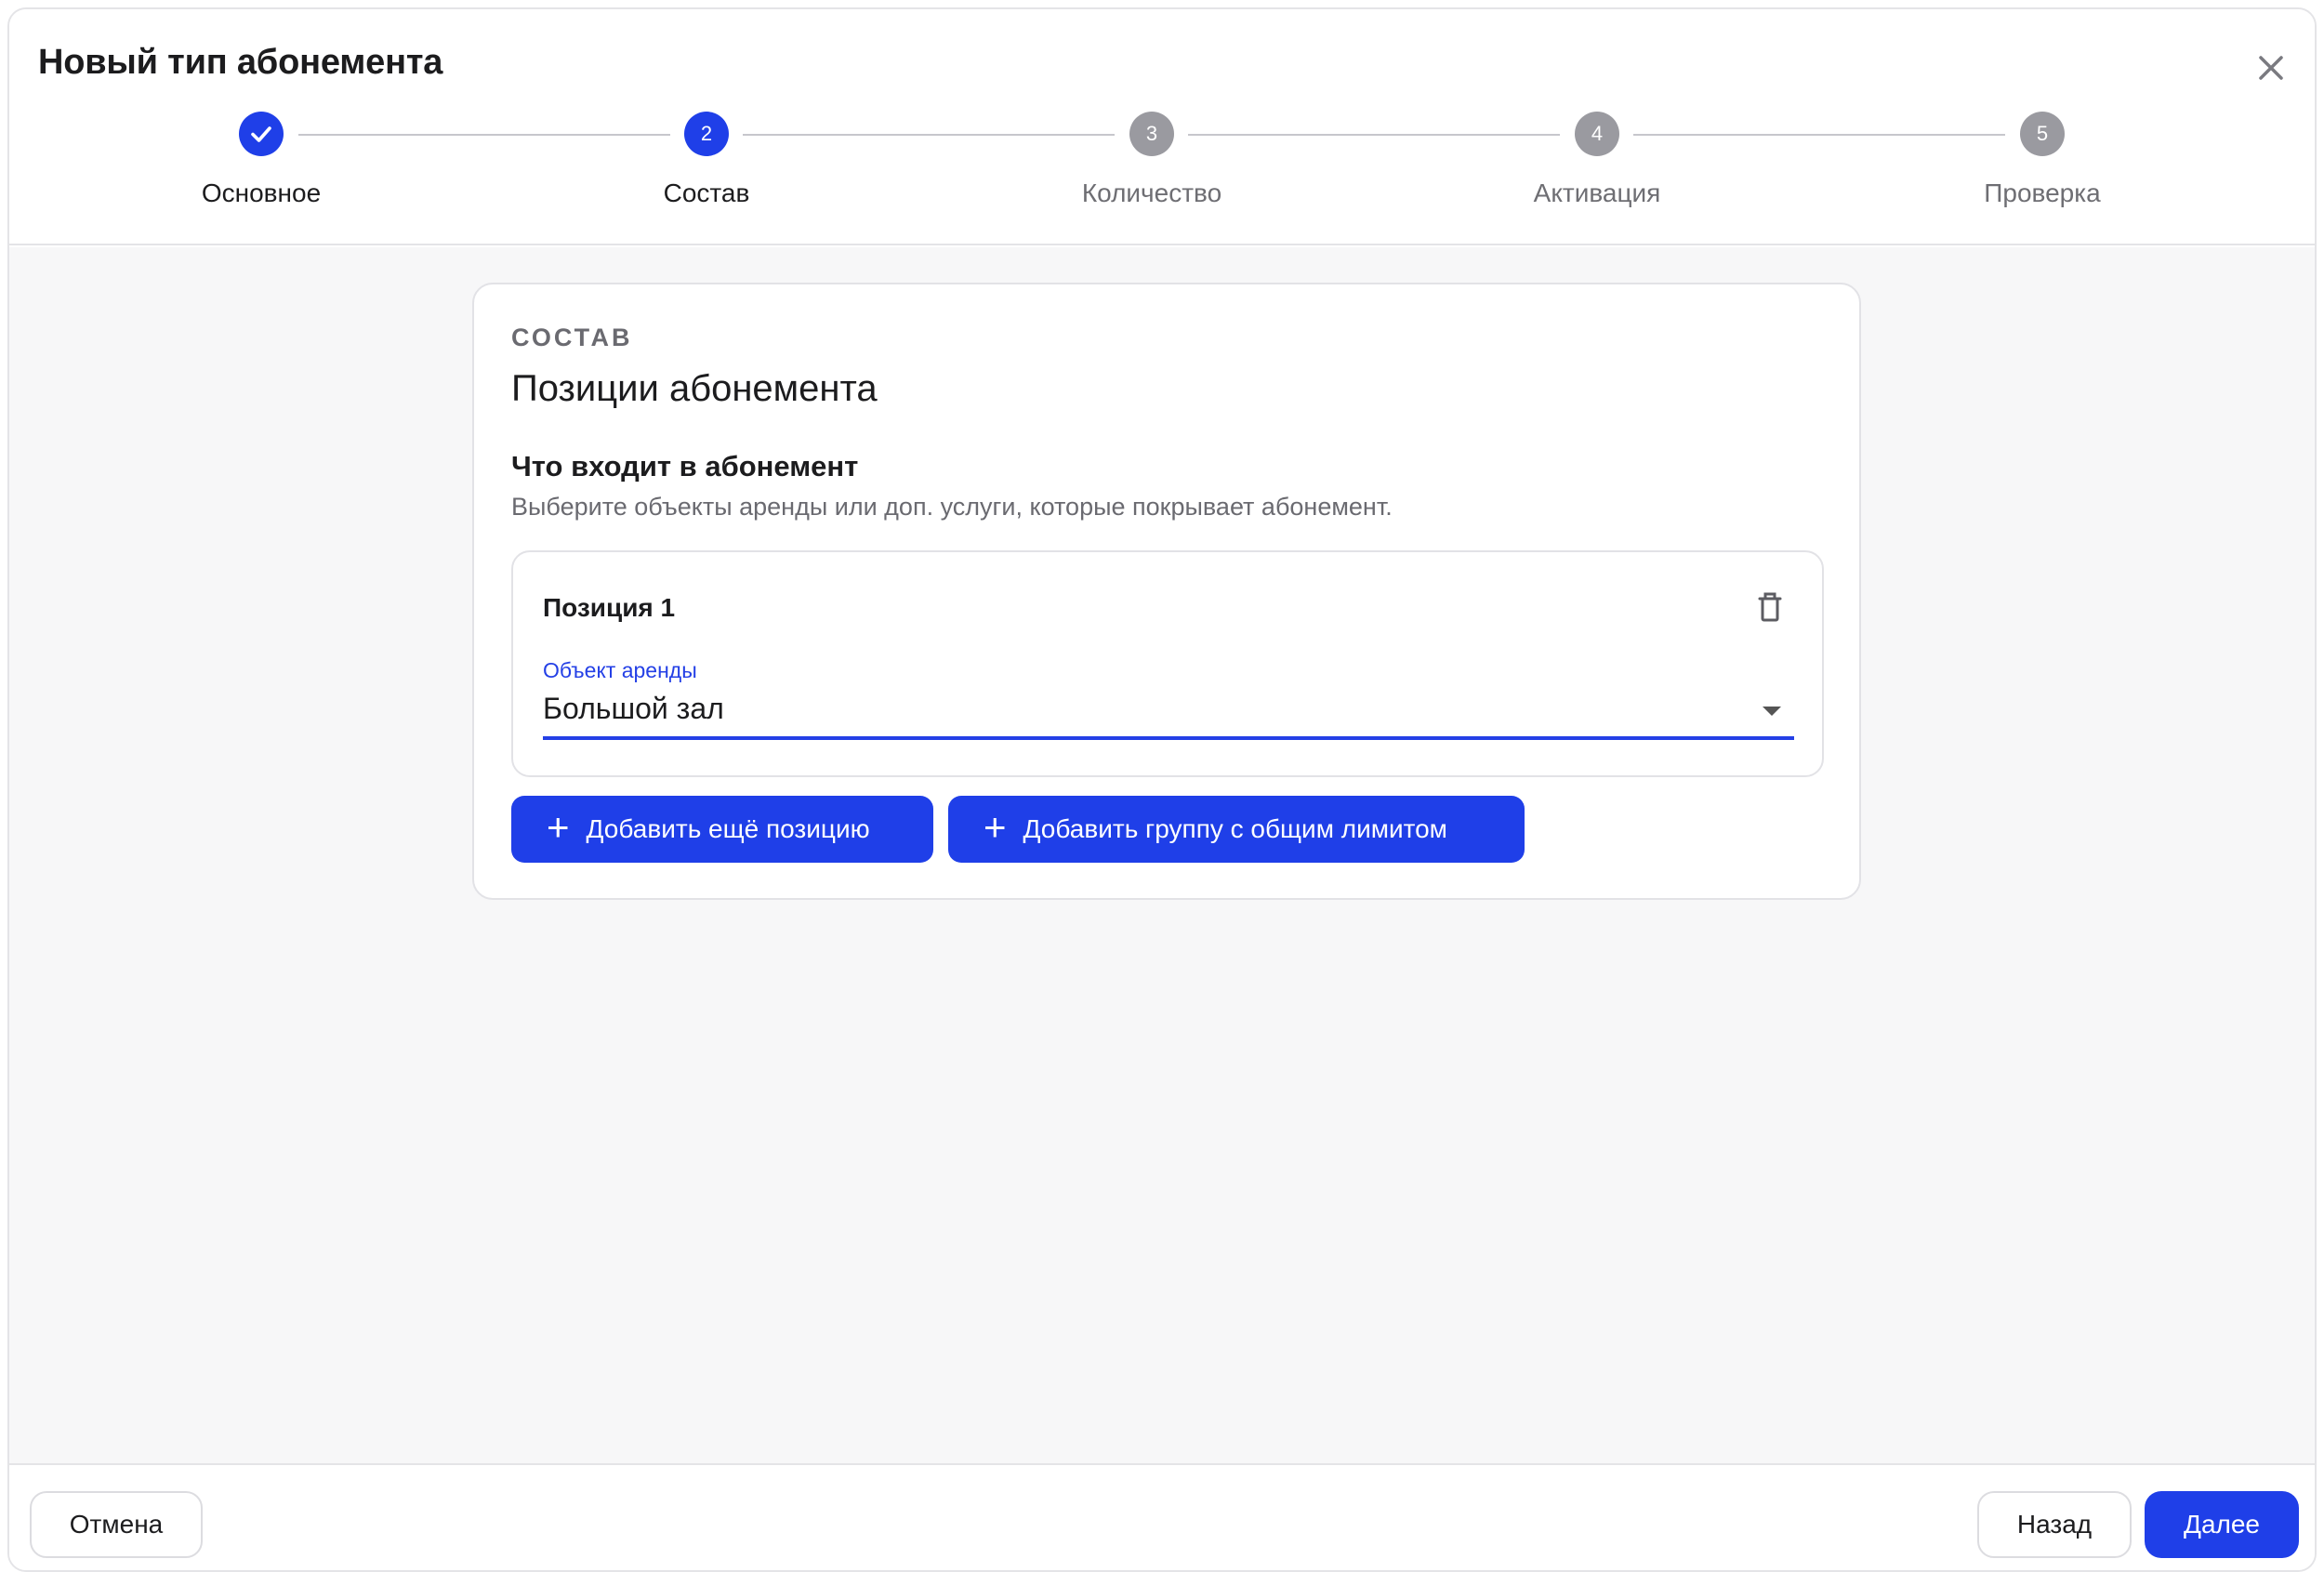  I want to click on close-icon, so click(2271, 68).